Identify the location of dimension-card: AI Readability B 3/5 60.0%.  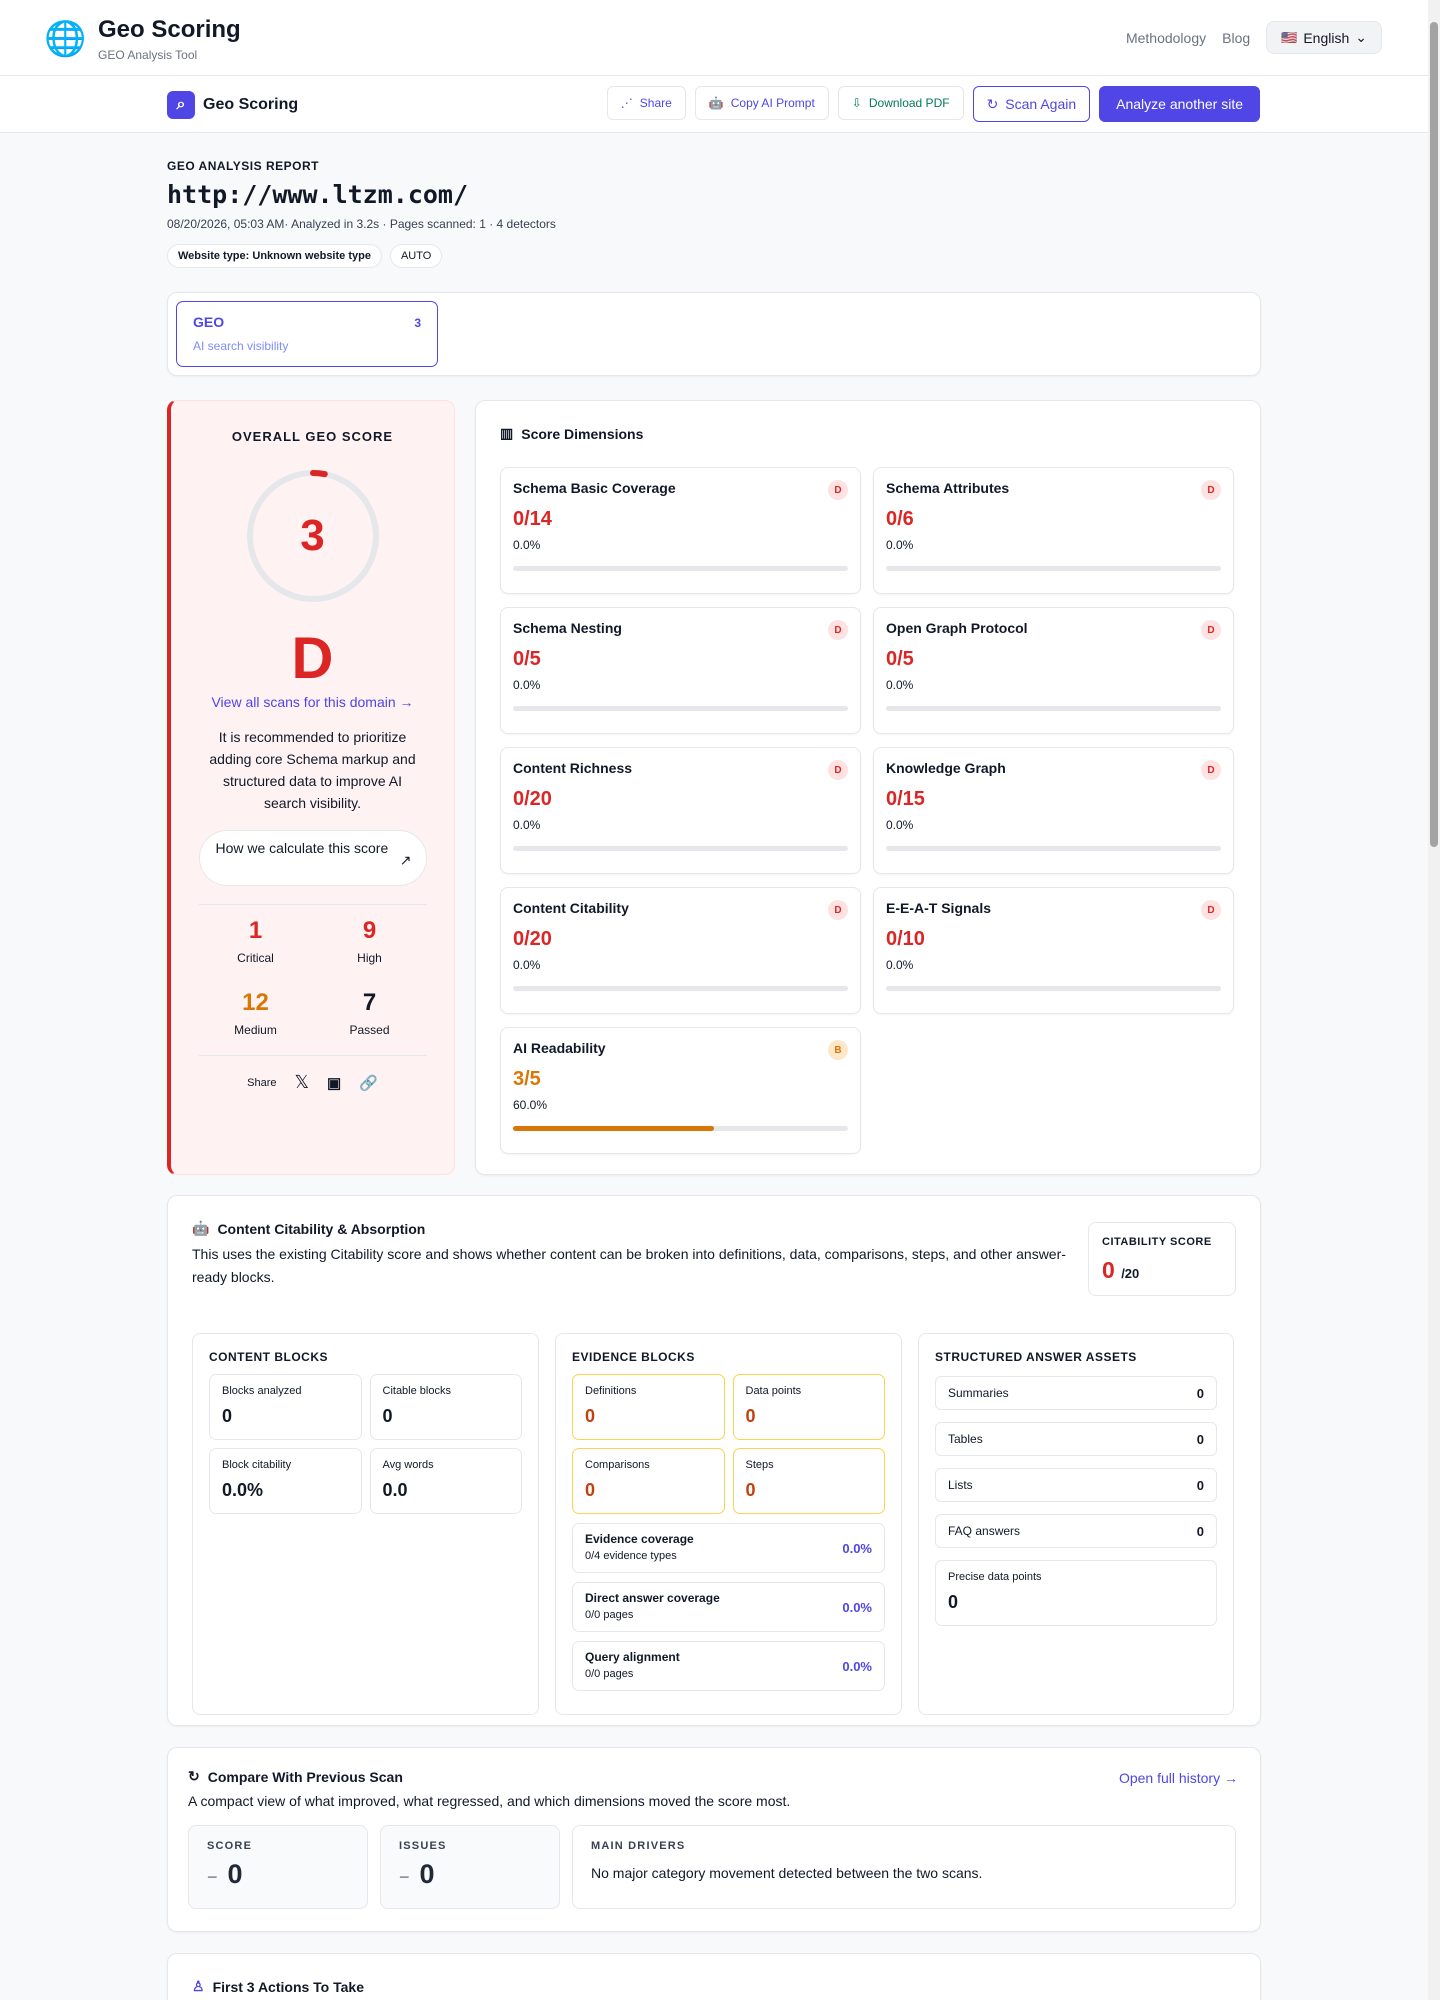
(680, 1090).